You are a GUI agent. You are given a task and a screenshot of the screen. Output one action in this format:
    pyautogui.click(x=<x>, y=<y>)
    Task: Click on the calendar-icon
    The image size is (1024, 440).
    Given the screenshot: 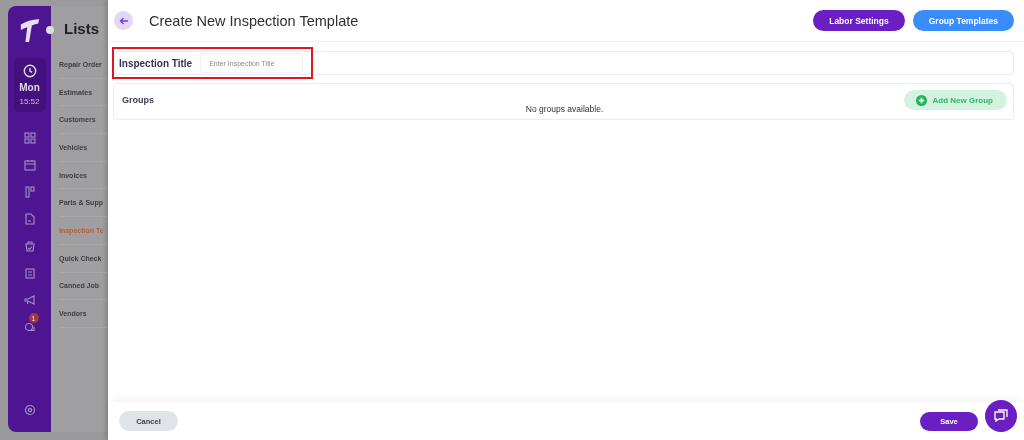 What is the action you would take?
    pyautogui.click(x=29, y=165)
    